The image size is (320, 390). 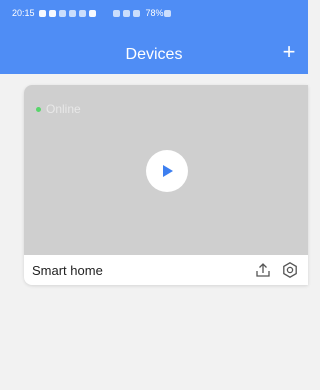 I want to click on online-label: Online, so click(x=63, y=109).